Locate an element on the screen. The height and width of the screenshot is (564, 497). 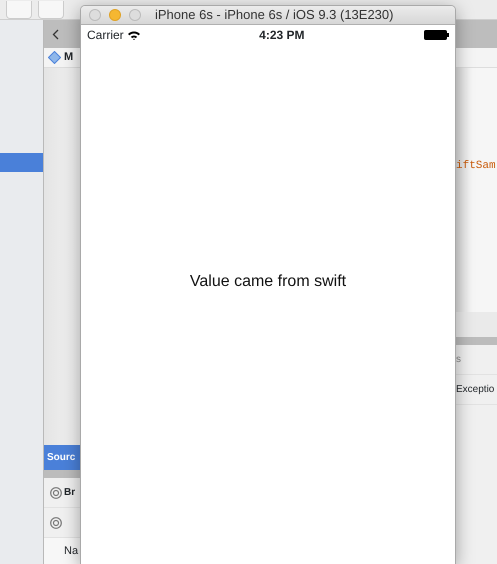
wifi-icon is located at coordinates (134, 35).